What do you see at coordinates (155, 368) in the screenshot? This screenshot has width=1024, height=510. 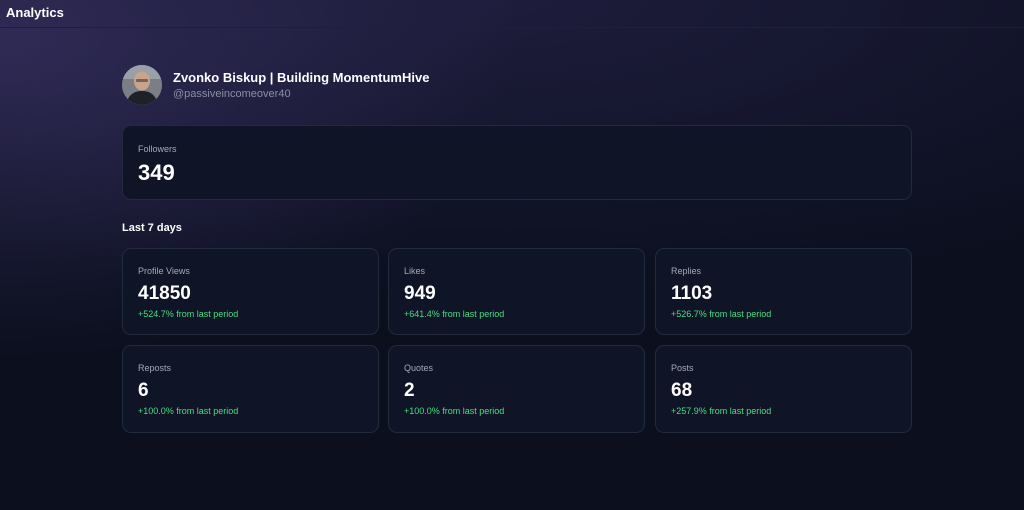 I see `stat-label: Reposts` at bounding box center [155, 368].